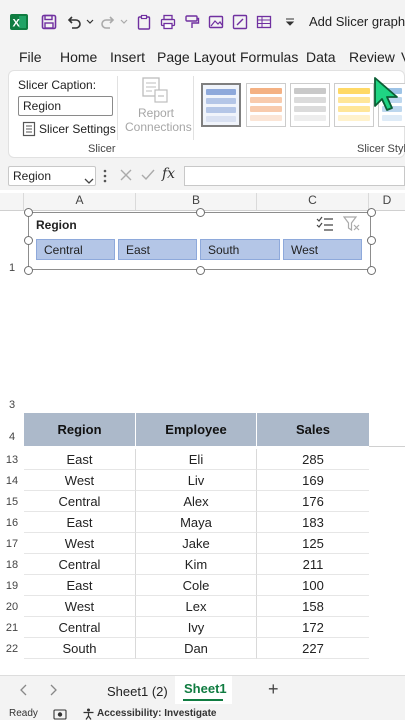  What do you see at coordinates (12, 565) in the screenshot?
I see `row-header: 18` at bounding box center [12, 565].